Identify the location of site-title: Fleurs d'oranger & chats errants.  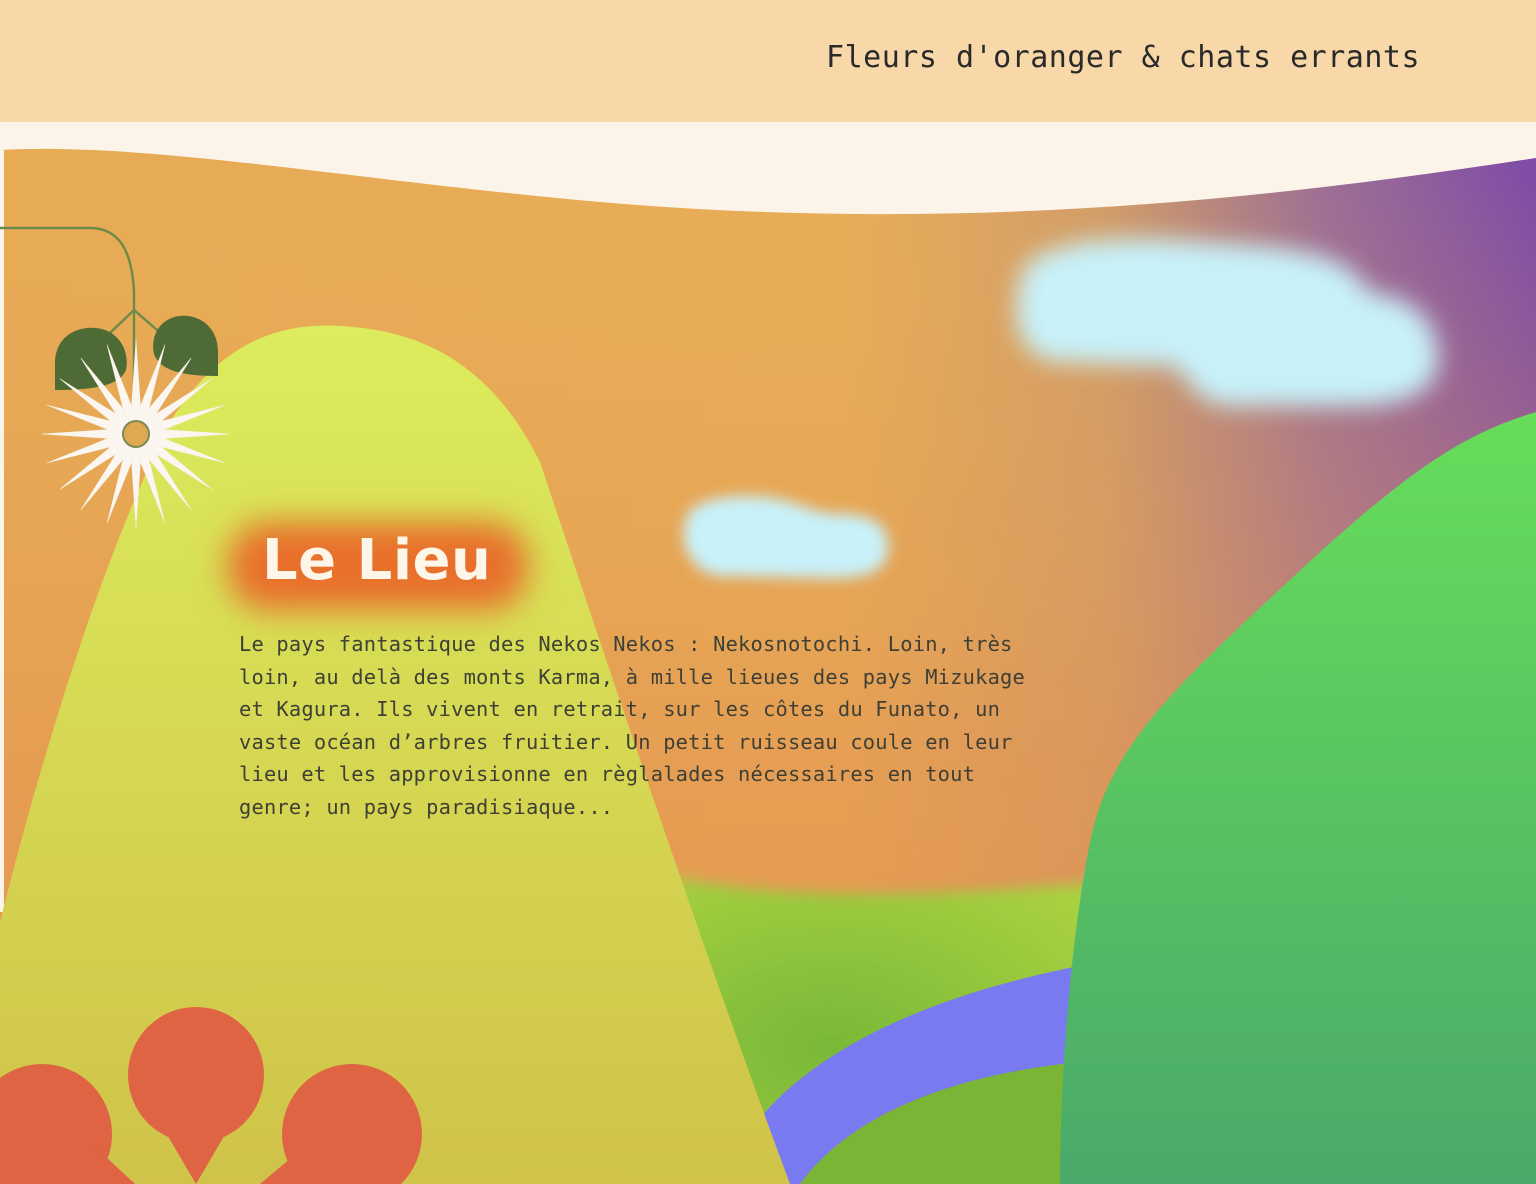
(1123, 57).